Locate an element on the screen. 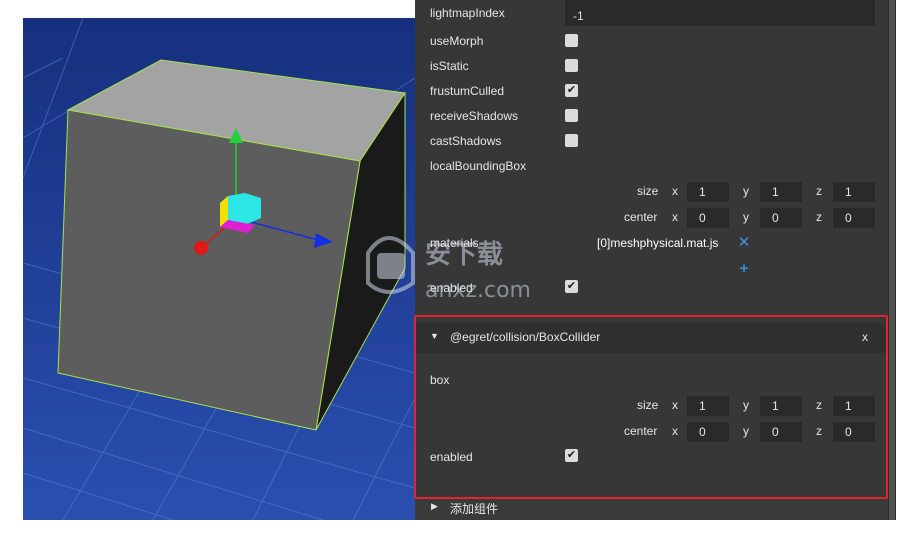 Image resolution: width=920 pixels, height=534 pixels. add-component-label: 添加组件 is located at coordinates (474, 509).